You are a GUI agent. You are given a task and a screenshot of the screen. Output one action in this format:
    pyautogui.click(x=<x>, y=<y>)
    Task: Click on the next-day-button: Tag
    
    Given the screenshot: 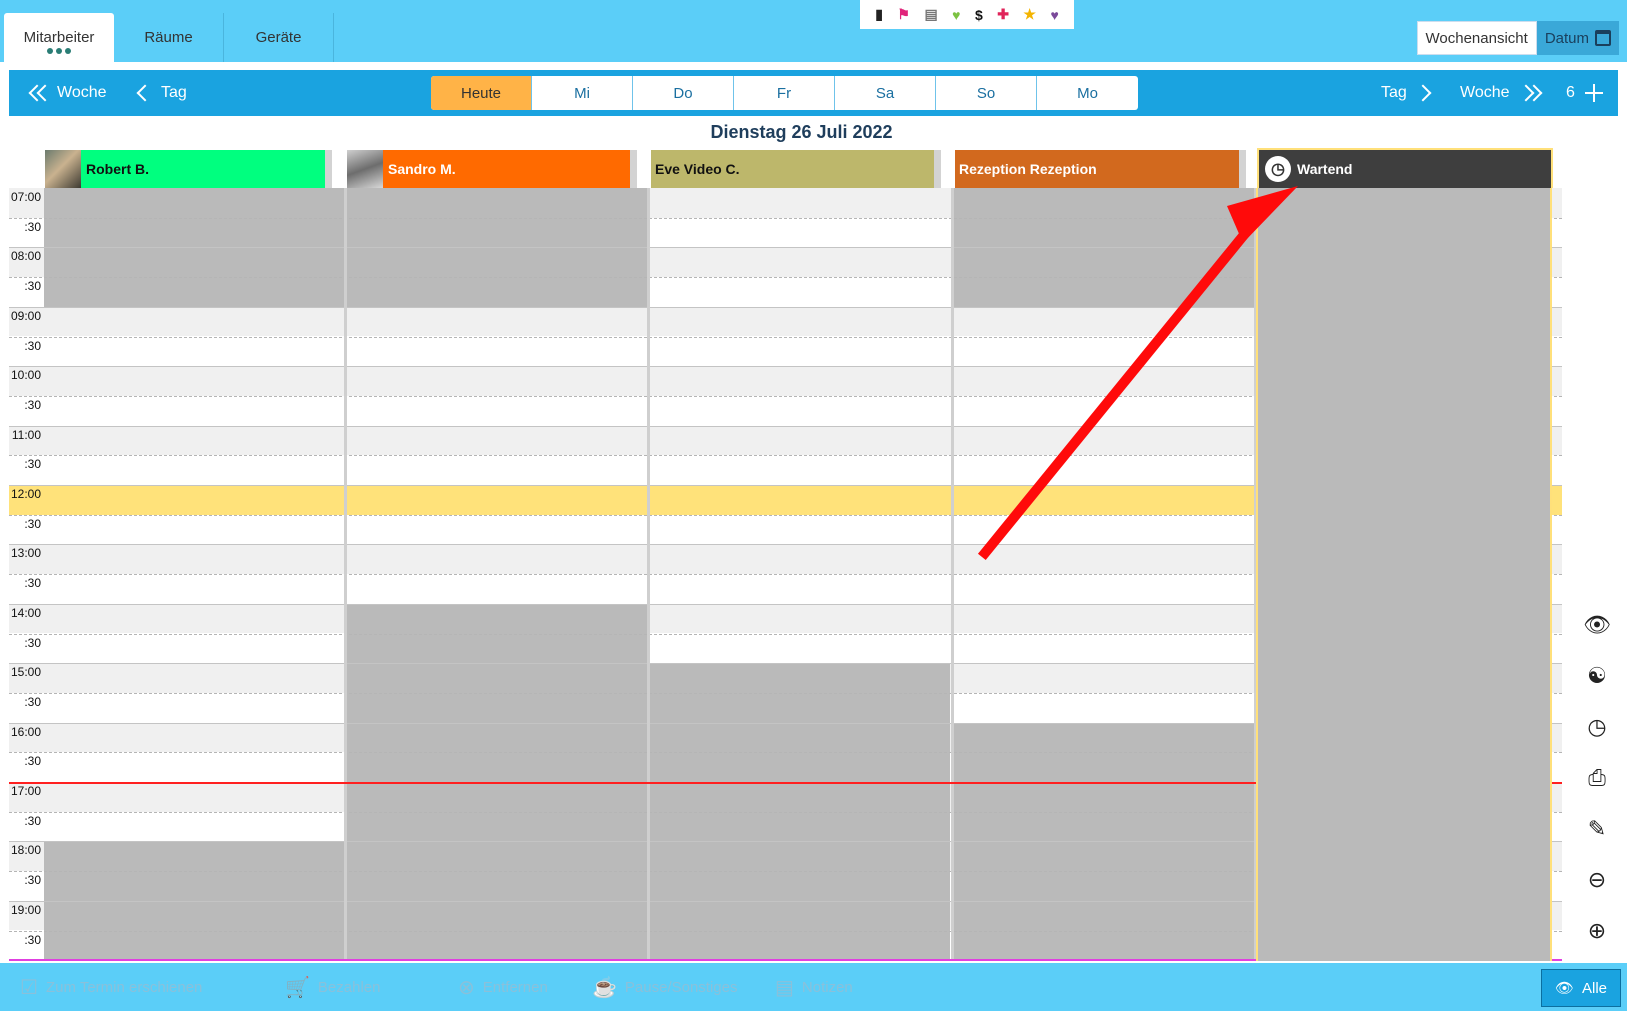 What is the action you would take?
    pyautogui.click(x=1406, y=93)
    